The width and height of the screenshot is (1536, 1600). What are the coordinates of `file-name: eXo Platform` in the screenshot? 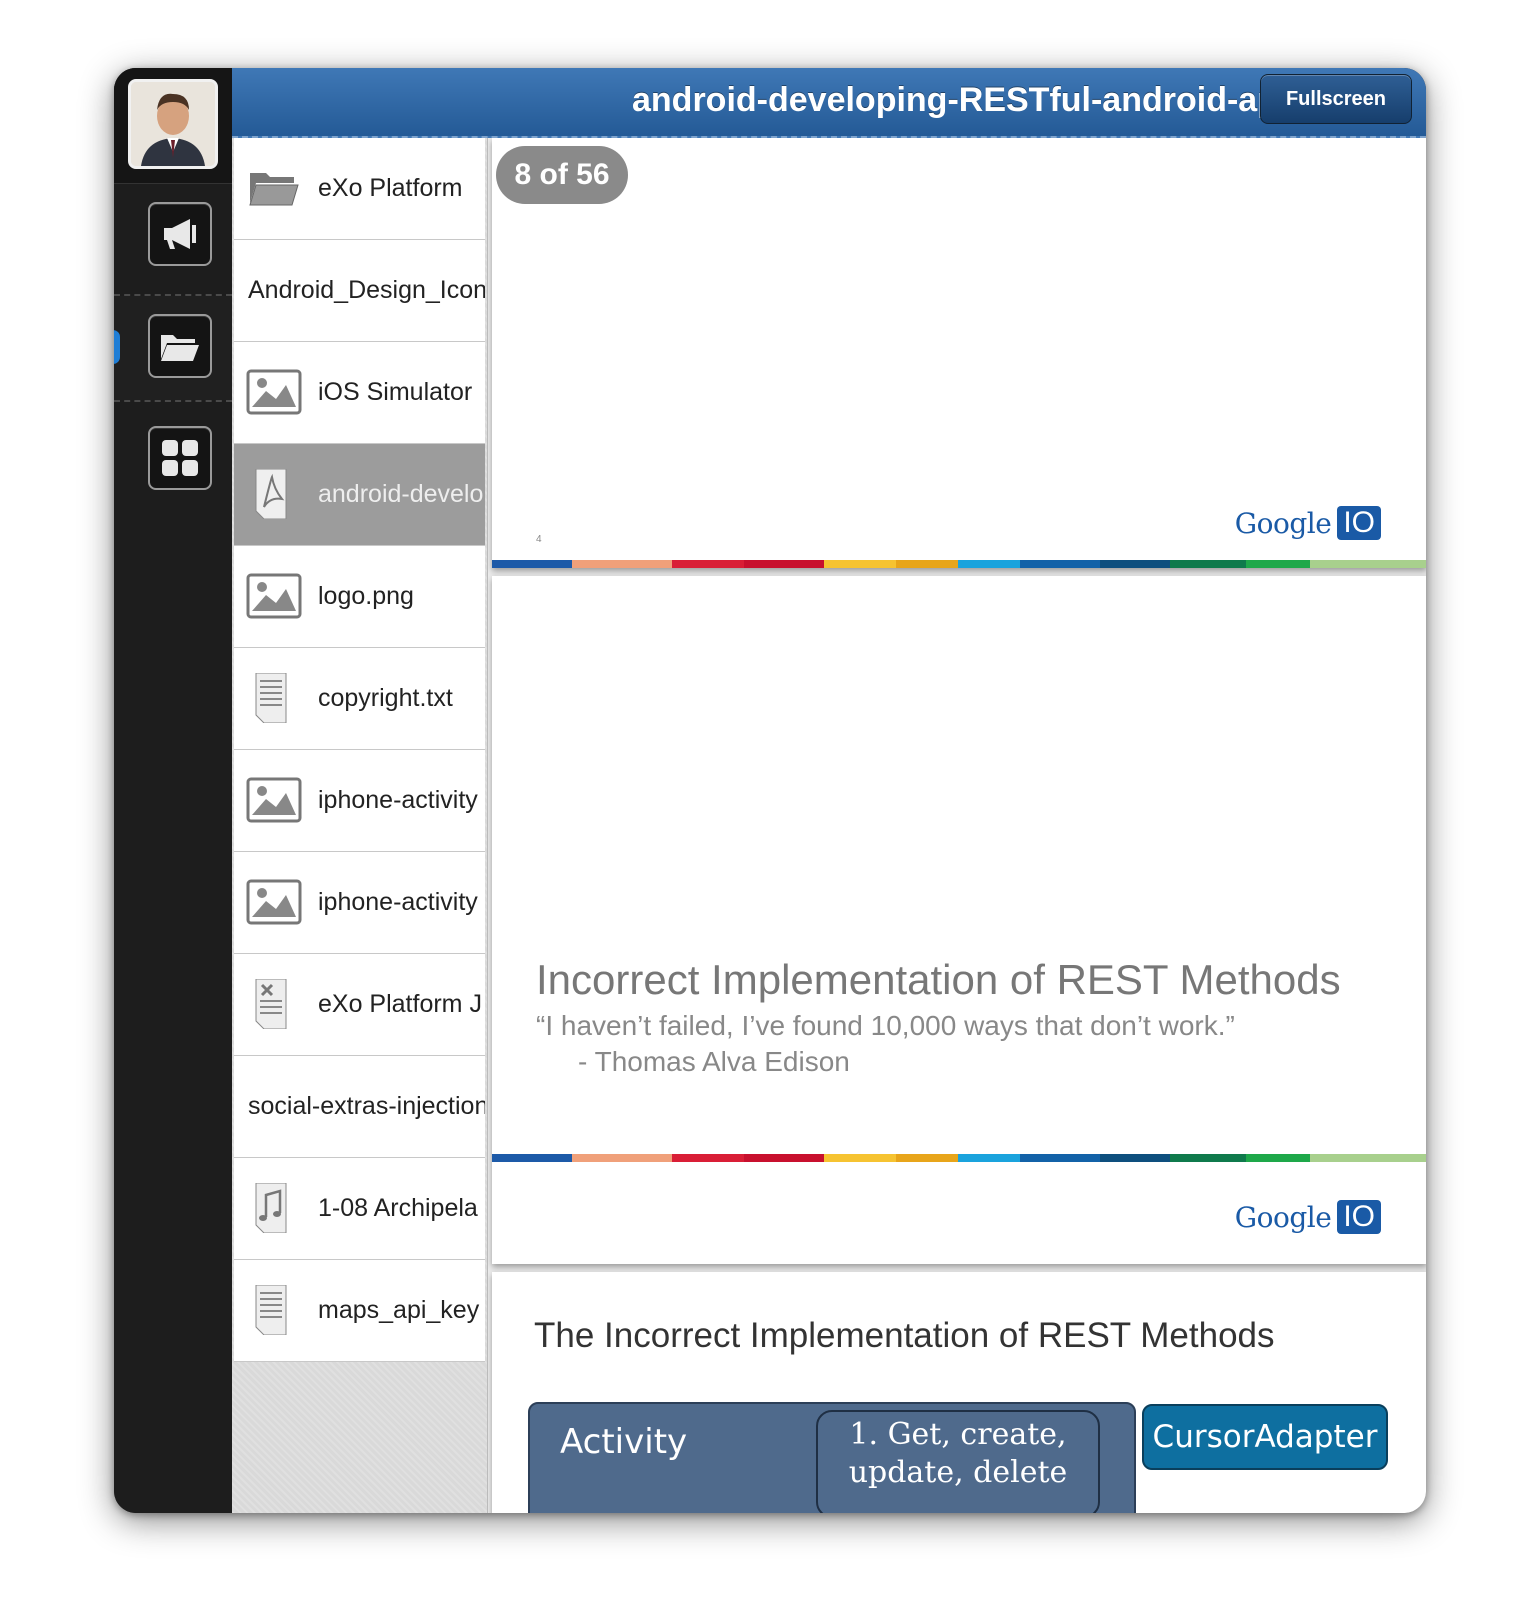 It's located at (390, 188).